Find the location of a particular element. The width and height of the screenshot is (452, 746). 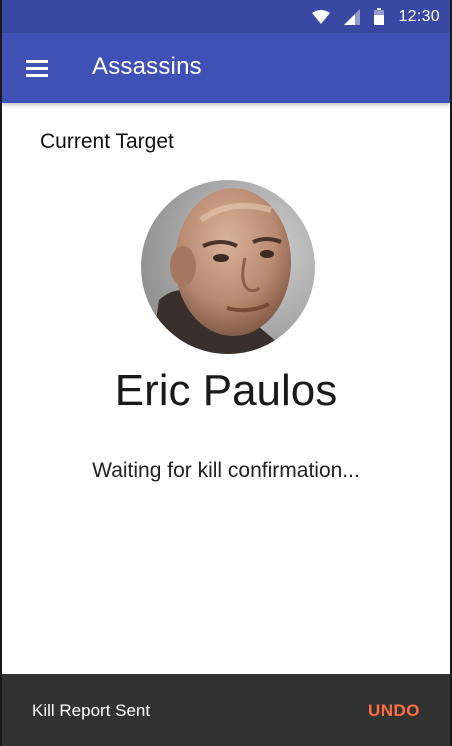

app-title: Assassins is located at coordinates (147, 66).